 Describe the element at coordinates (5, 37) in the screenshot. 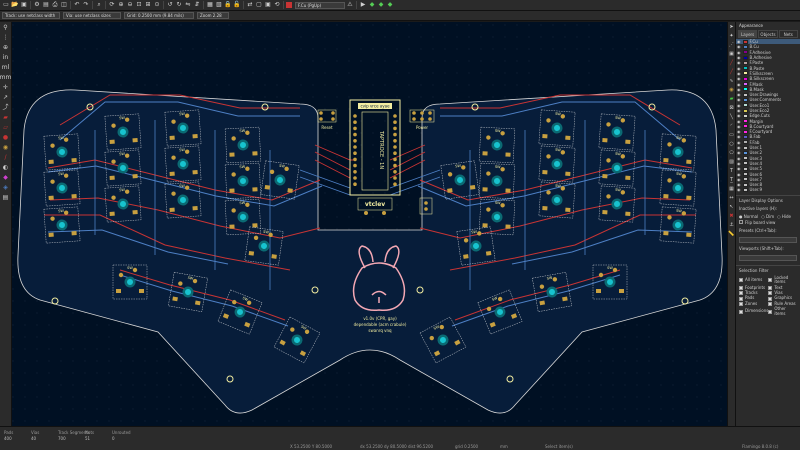

I see `grid-toggle-icon: ⋮` at that location.